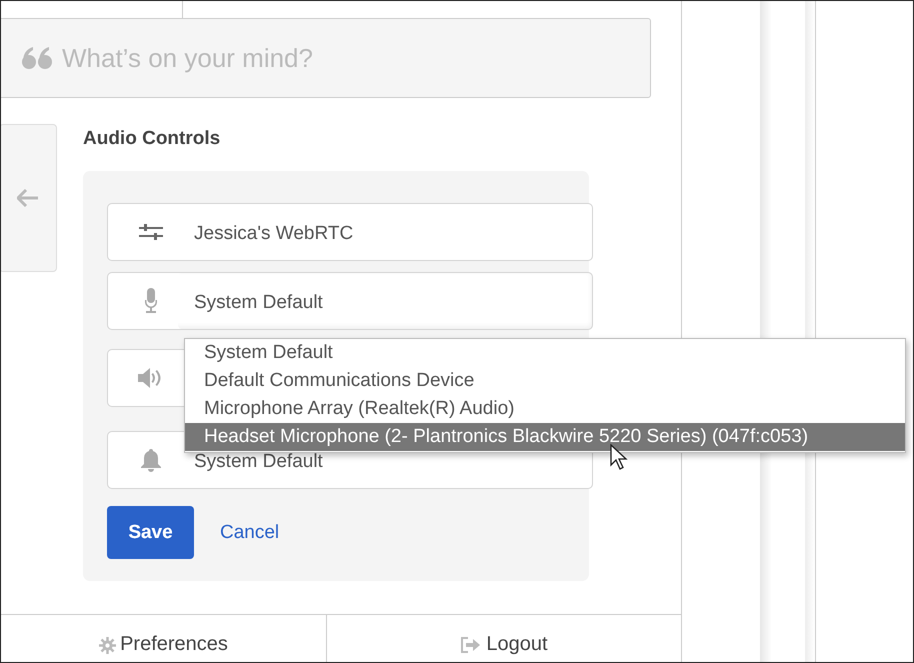 The height and width of the screenshot is (663, 914). I want to click on cancel-link: Cancel, so click(250, 533).